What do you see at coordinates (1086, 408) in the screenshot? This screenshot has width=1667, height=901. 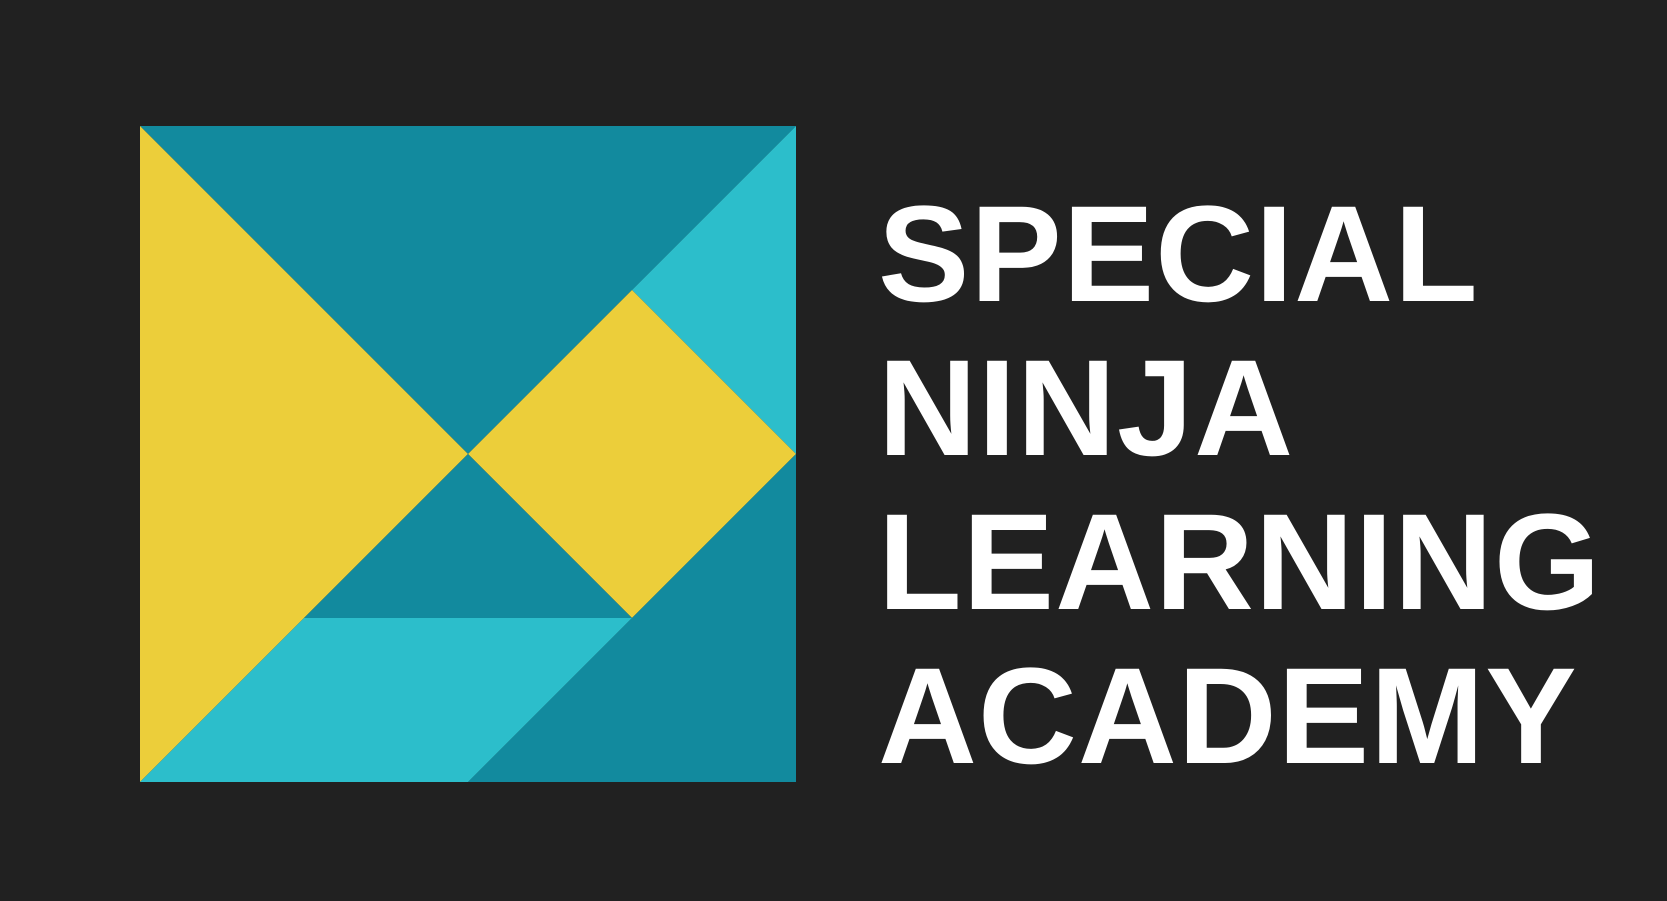 I see `wordmark-line-2: NINJA` at bounding box center [1086, 408].